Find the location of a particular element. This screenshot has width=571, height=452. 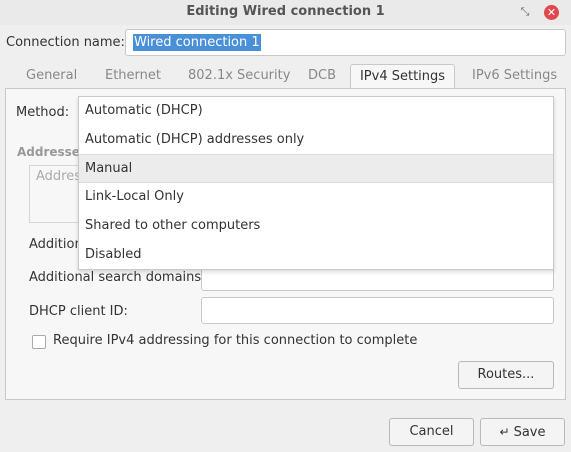

tab-802-1x-security: 802.1x Security is located at coordinates (239, 75).